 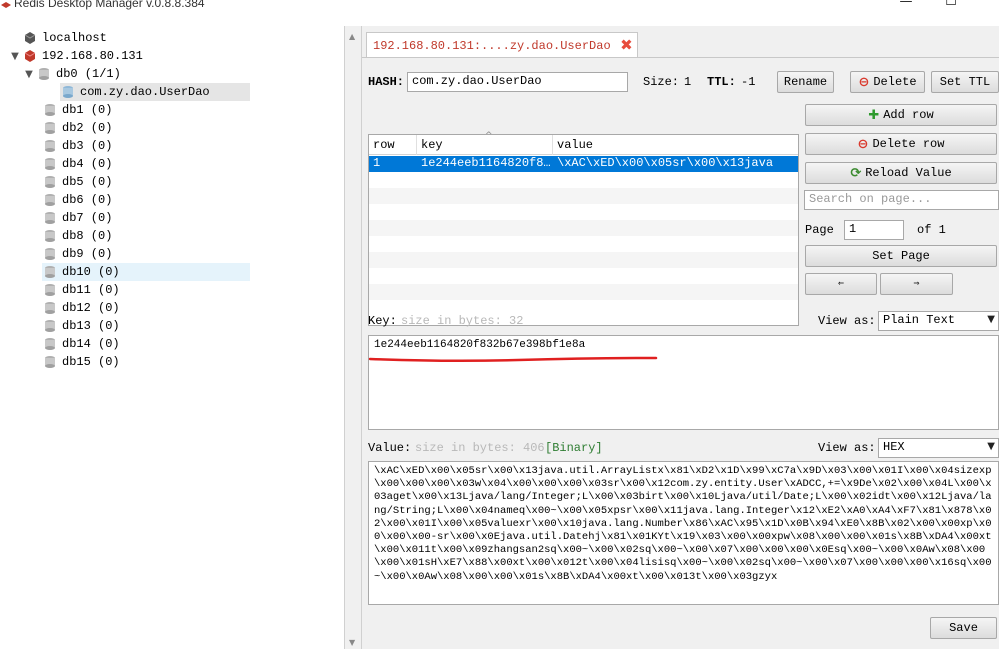 I want to click on tree-item-label: db9 (0), so click(x=87, y=254).